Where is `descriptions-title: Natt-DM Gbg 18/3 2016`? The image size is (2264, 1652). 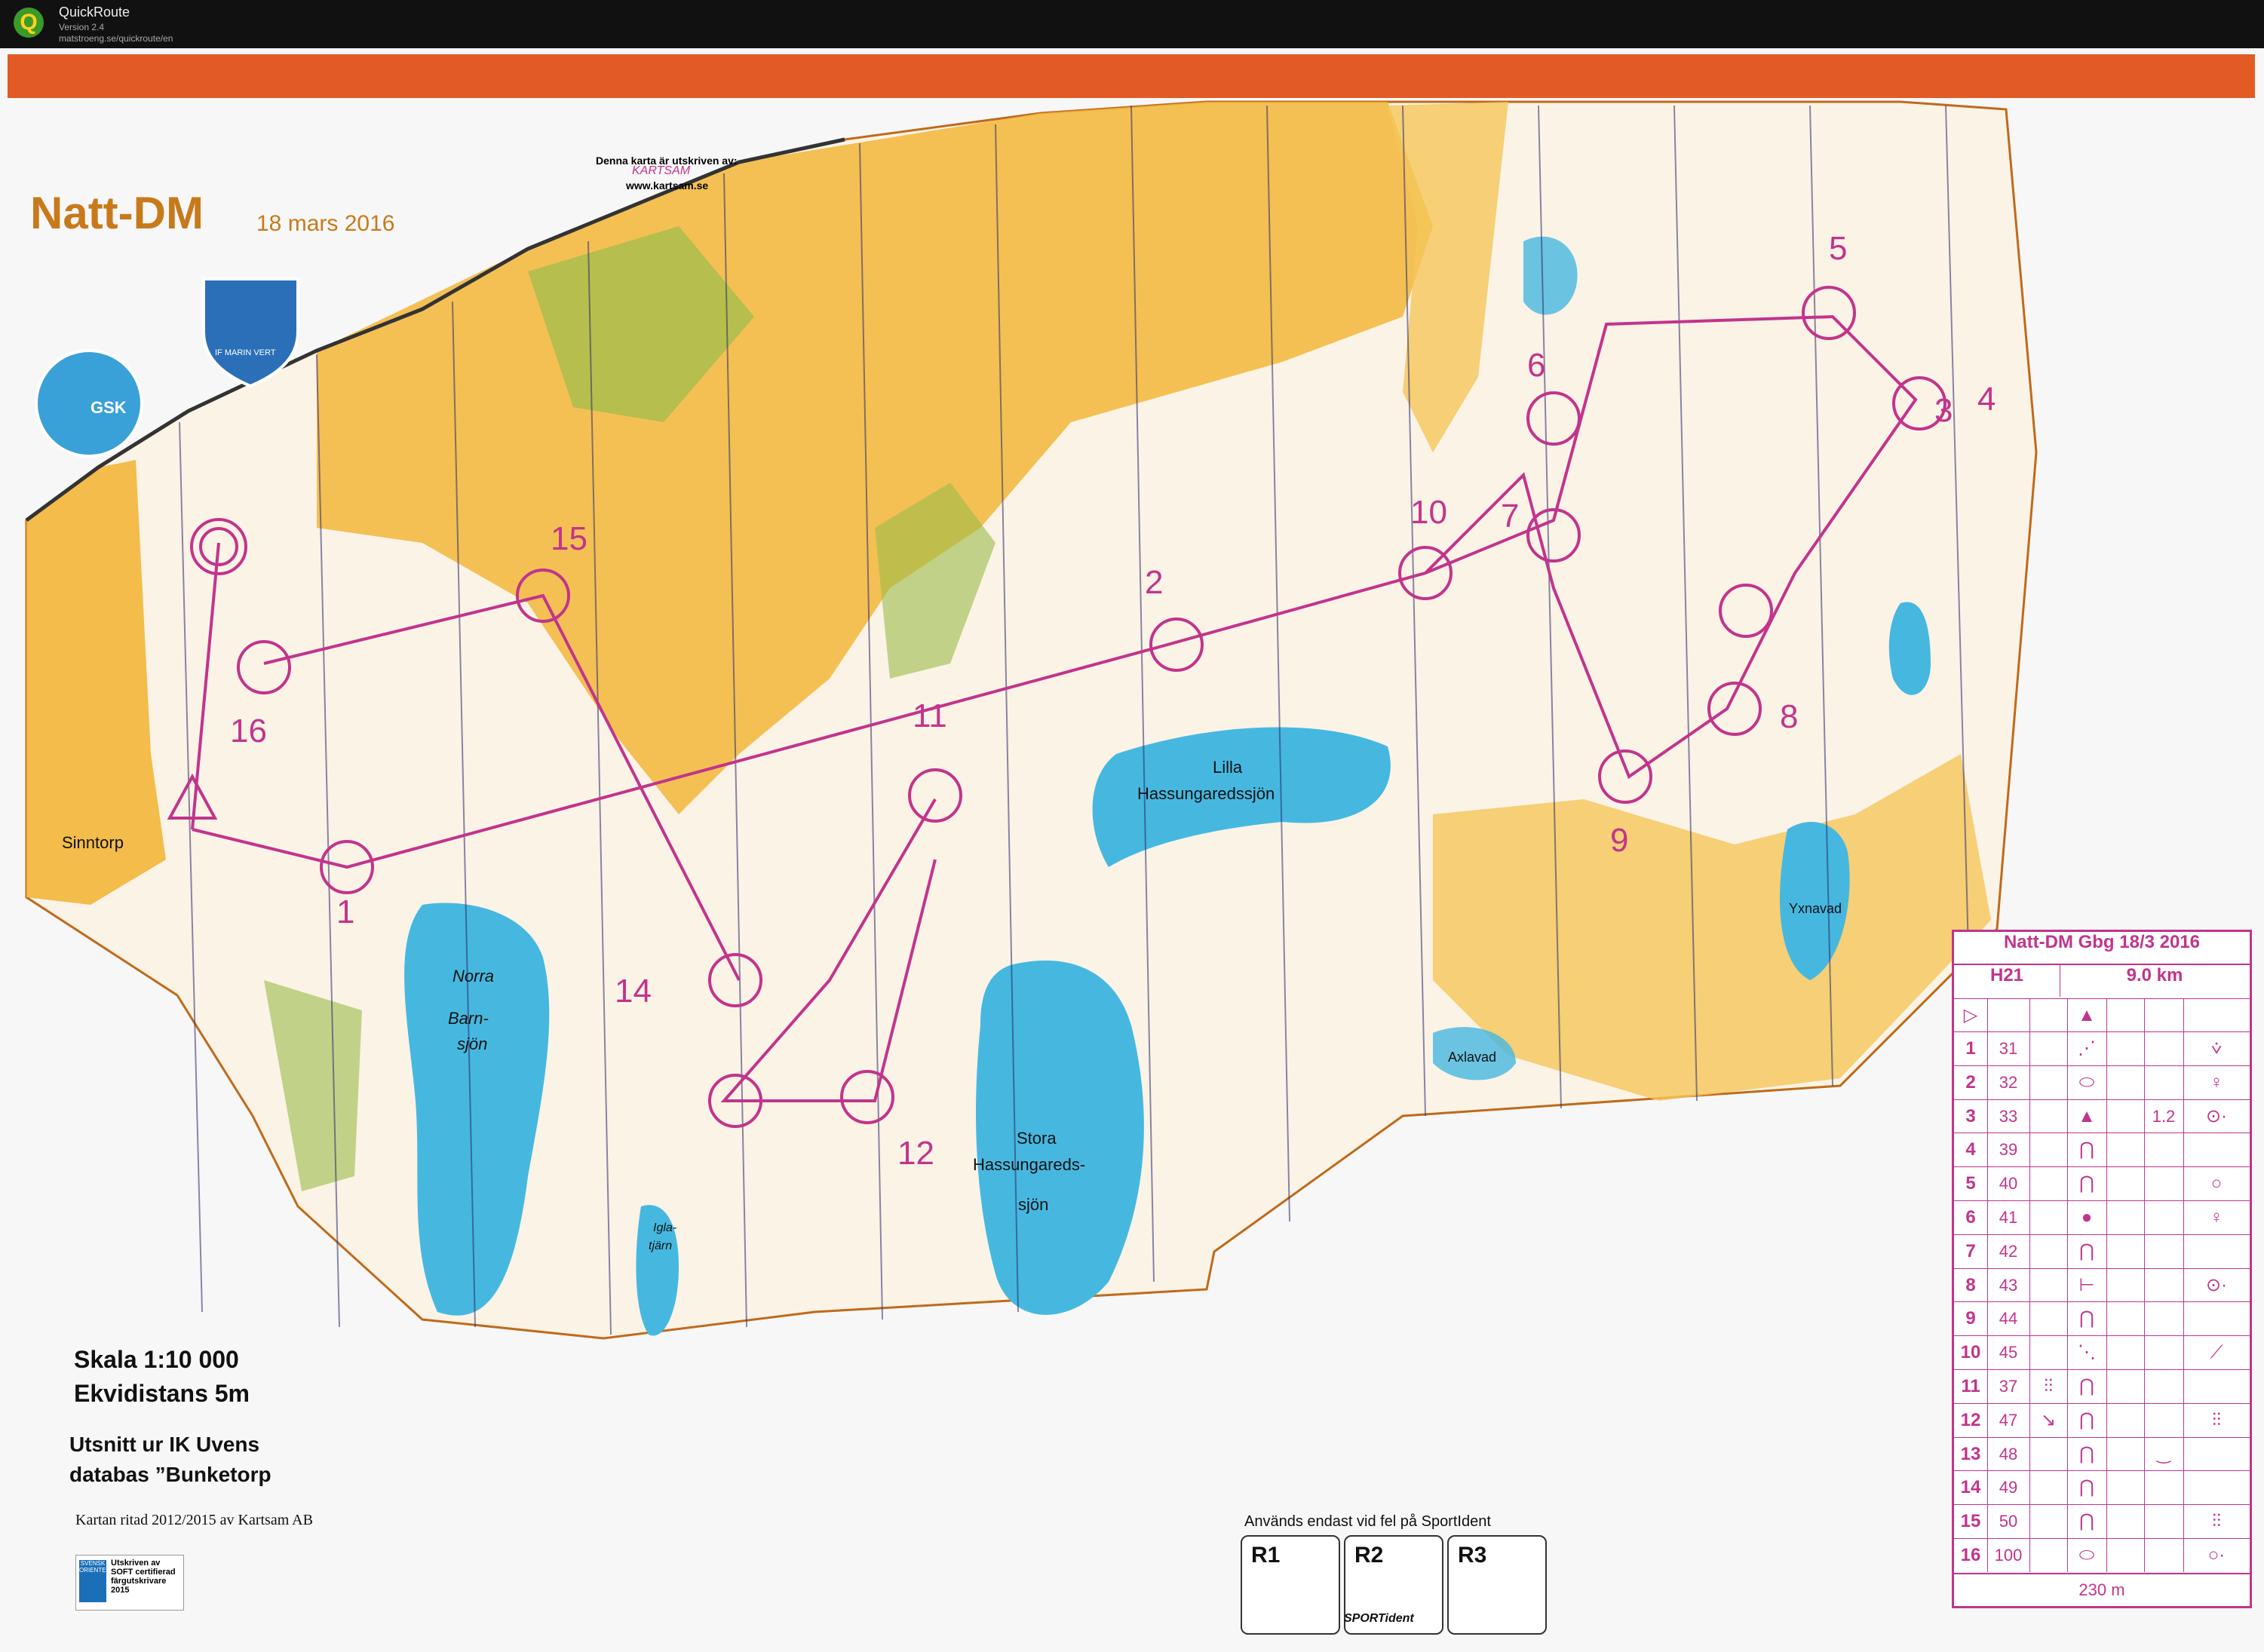
descriptions-title: Natt-DM Gbg 18/3 2016 is located at coordinates (2102, 948).